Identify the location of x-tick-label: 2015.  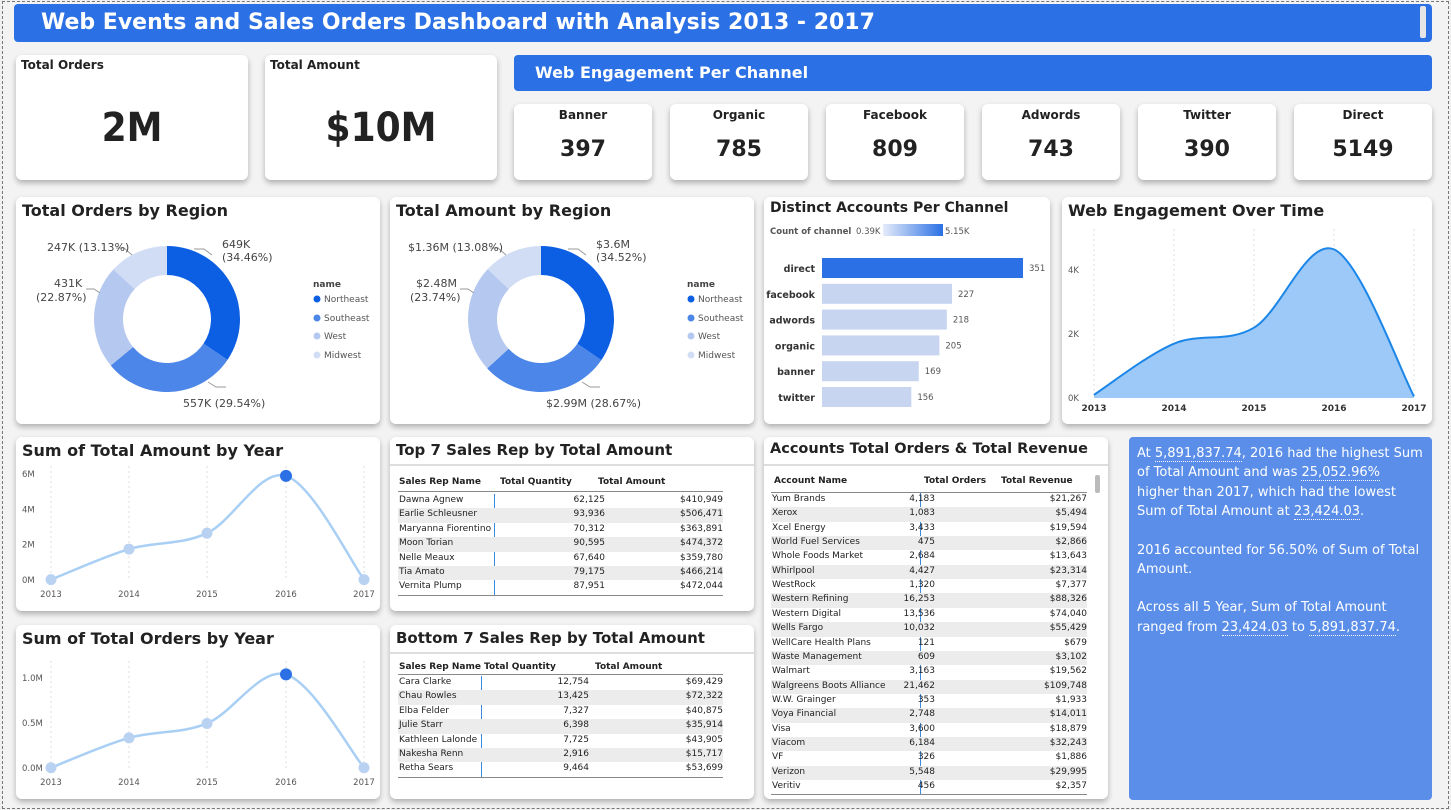
(207, 595).